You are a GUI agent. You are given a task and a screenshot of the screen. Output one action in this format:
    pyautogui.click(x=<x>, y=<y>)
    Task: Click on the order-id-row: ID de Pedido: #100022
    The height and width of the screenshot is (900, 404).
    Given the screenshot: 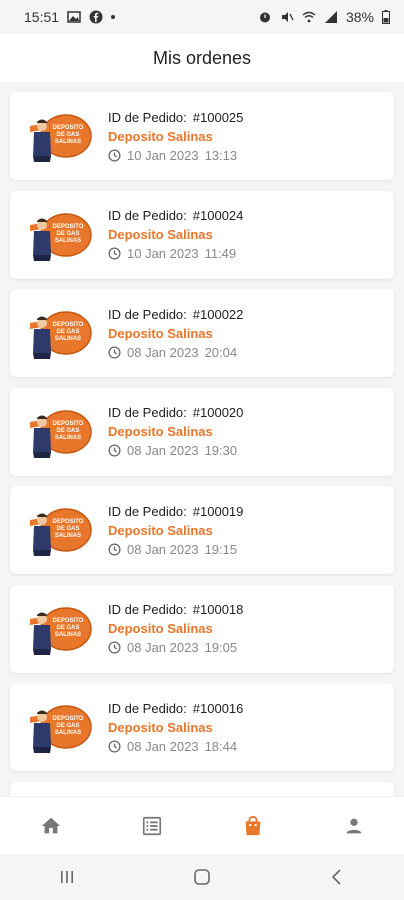 What is the action you would take?
    pyautogui.click(x=175, y=314)
    